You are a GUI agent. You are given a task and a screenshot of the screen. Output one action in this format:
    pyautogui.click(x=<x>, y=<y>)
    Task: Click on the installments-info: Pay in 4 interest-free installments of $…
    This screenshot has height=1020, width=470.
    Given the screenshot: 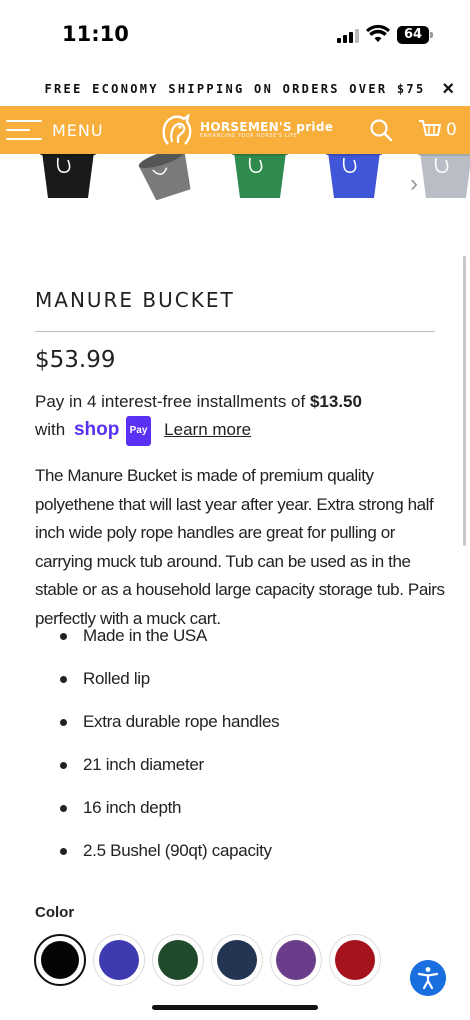 What is the action you would take?
    pyautogui.click(x=240, y=417)
    